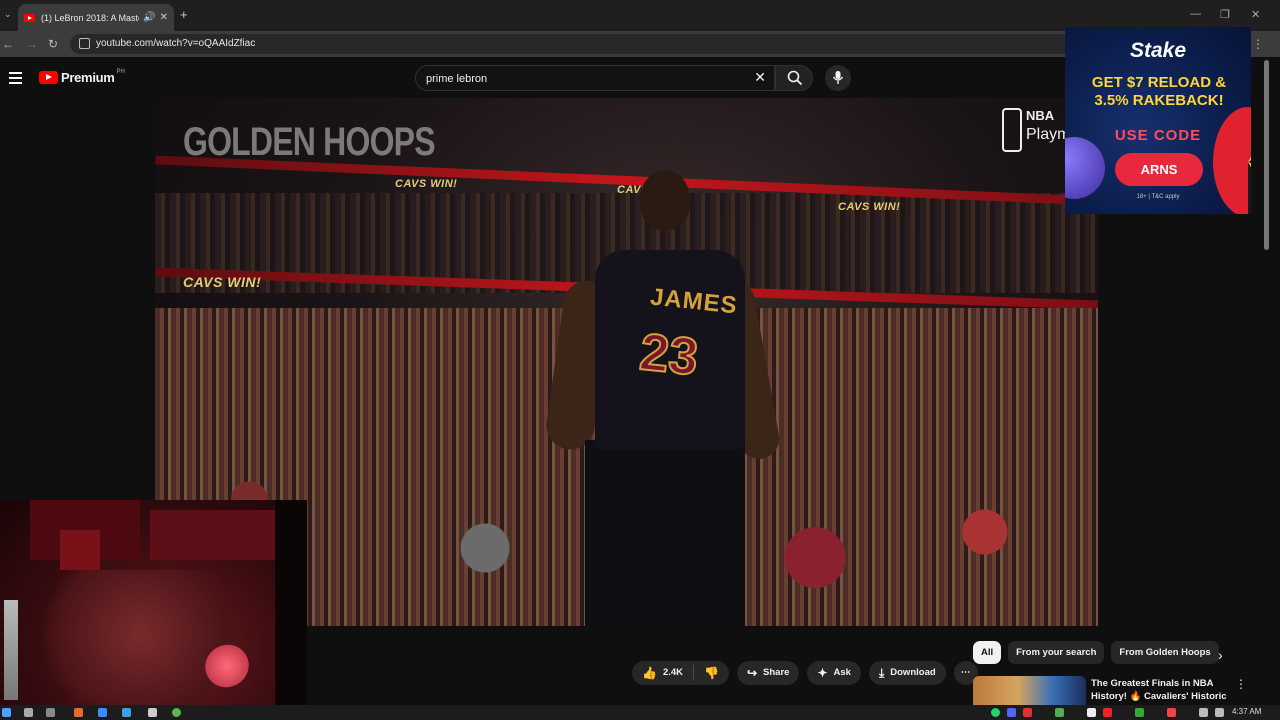  I want to click on microphone-icon, so click(838, 77).